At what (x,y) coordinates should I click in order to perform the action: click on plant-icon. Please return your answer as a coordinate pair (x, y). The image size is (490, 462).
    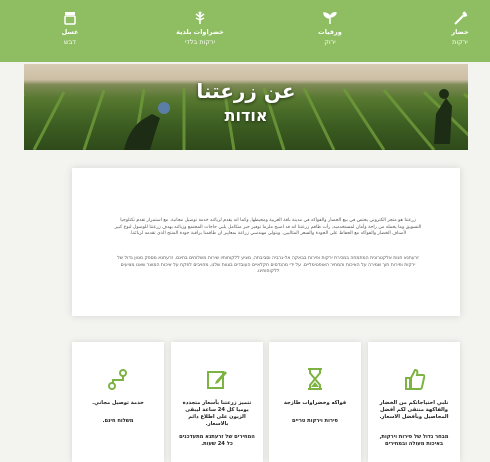
    Looking at the image, I should click on (200, 17).